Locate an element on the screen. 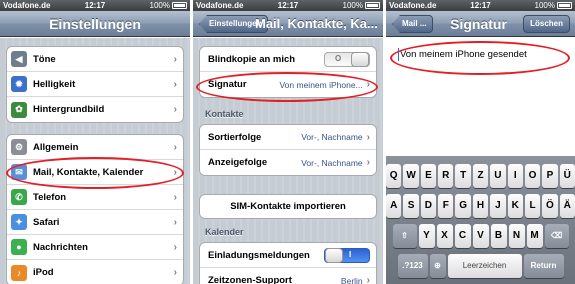 Image resolution: width=575 pixels, height=284 pixels. flower-icon: ✿ is located at coordinates (19, 109).